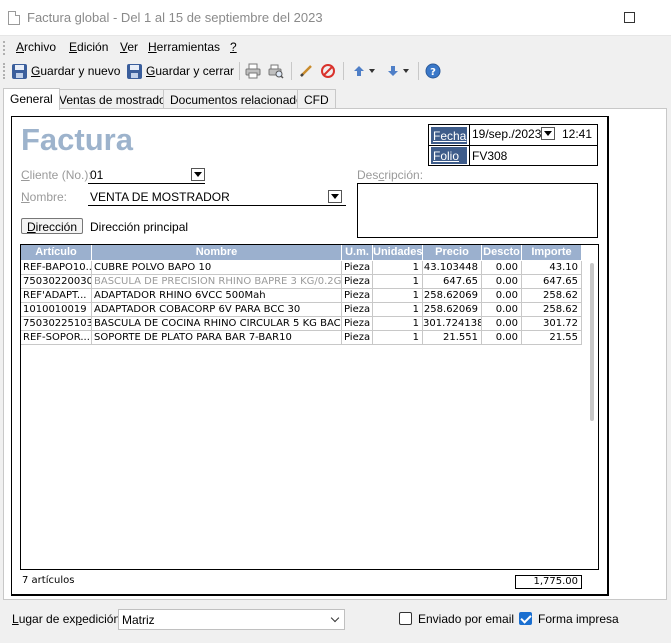 Image resolution: width=671 pixels, height=643 pixels. What do you see at coordinates (398, 252) in the screenshot?
I see `column-header-unidades: Unidades` at bounding box center [398, 252].